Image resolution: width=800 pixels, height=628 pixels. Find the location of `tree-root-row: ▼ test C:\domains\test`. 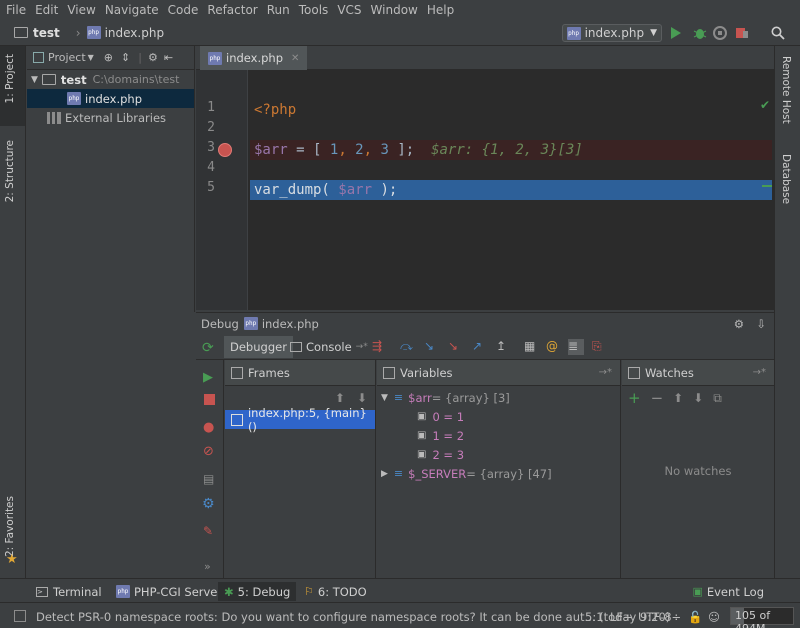

tree-root-row: ▼ test C:\domains\test is located at coordinates (110, 79).